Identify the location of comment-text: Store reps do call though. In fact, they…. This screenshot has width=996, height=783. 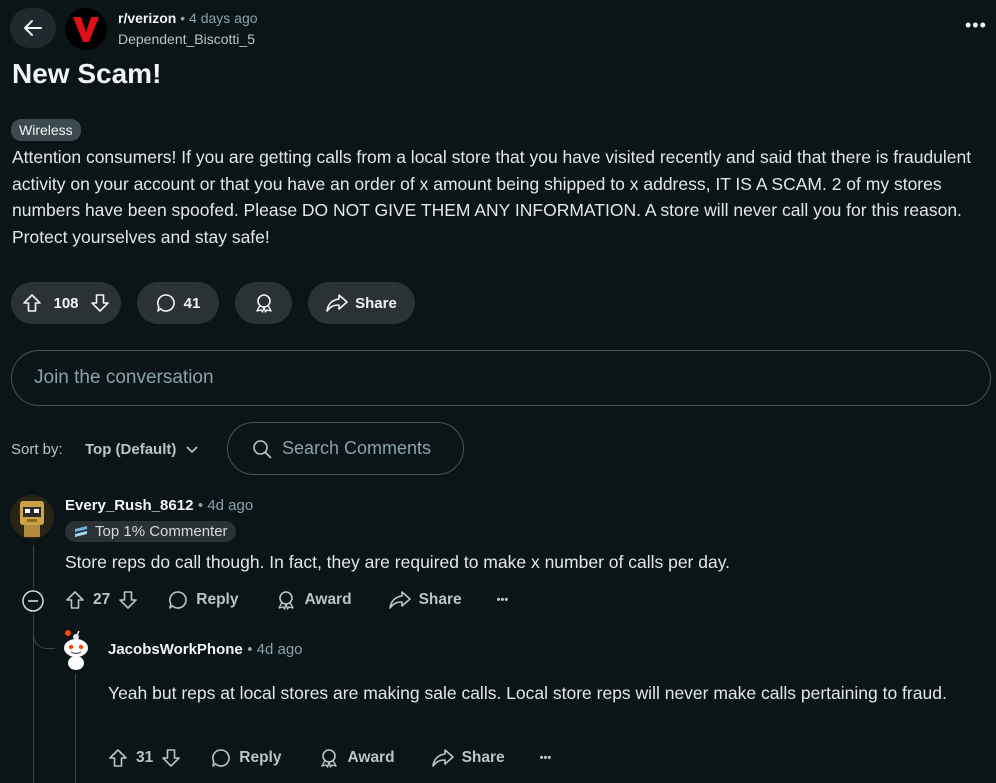
(398, 562).